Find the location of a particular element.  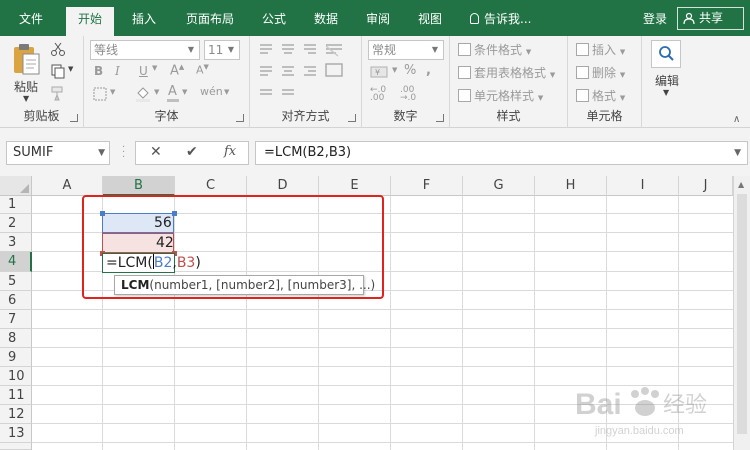

borders-dropdown-icon: ▼ is located at coordinates (112, 92).